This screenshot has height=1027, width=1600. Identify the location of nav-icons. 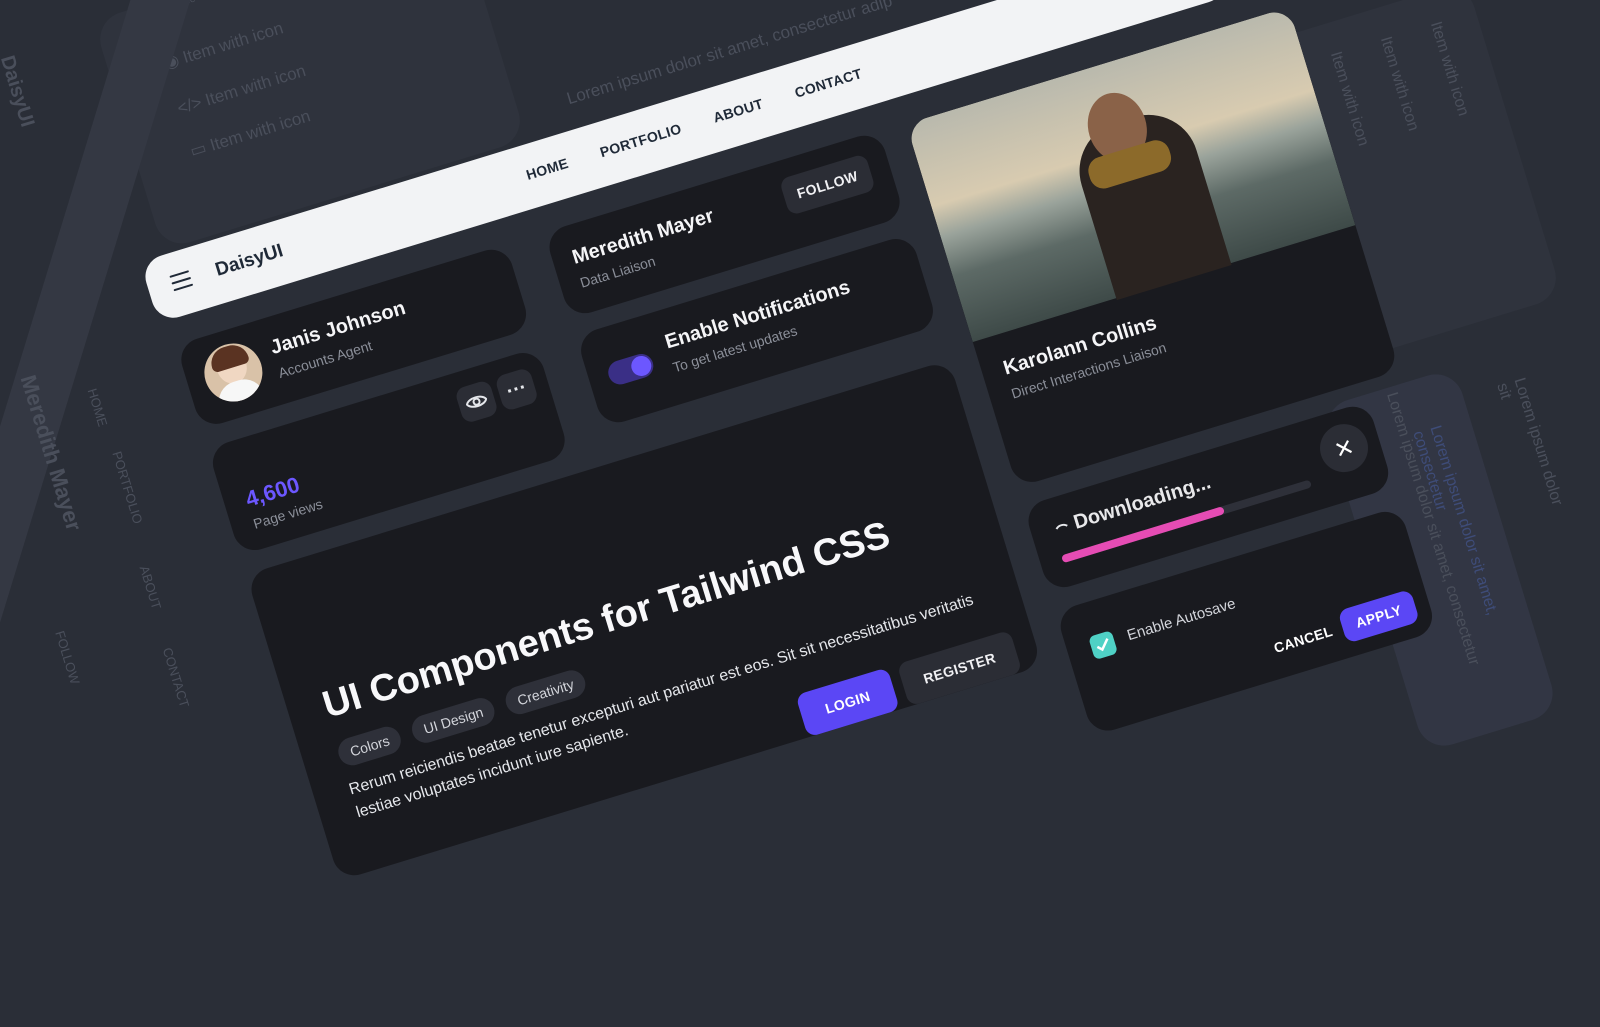
(1163, 1).